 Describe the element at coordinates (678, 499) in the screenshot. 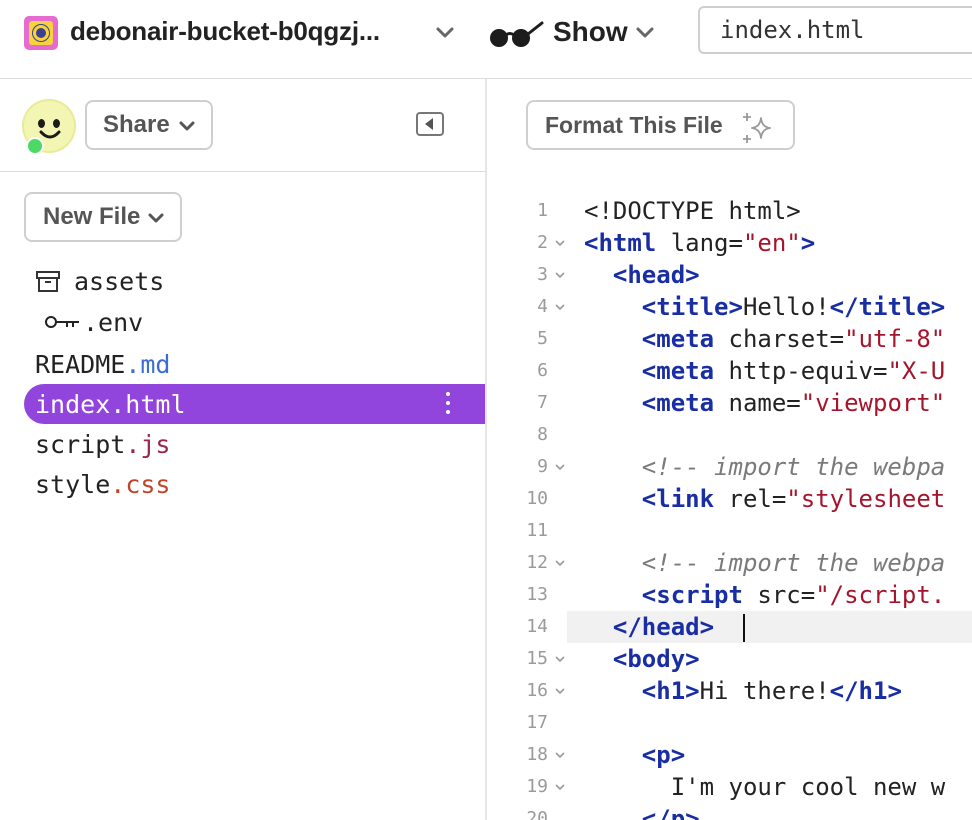

I see `code-token: <link` at that location.